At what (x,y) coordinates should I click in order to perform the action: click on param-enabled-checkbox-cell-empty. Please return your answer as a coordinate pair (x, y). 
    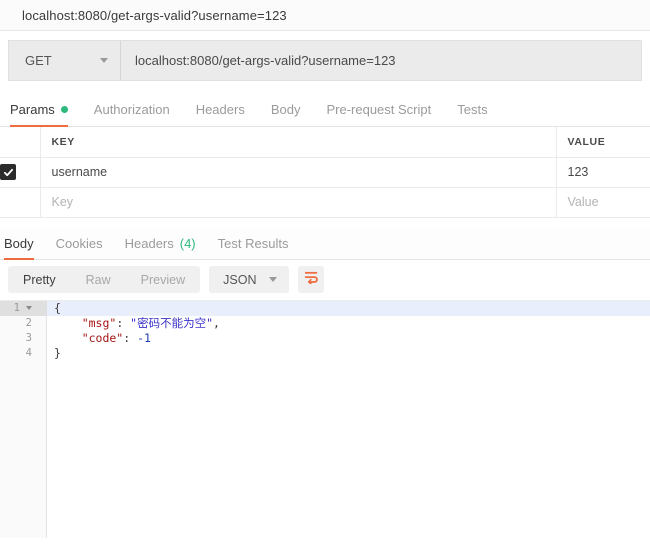
    Looking at the image, I should click on (20, 202).